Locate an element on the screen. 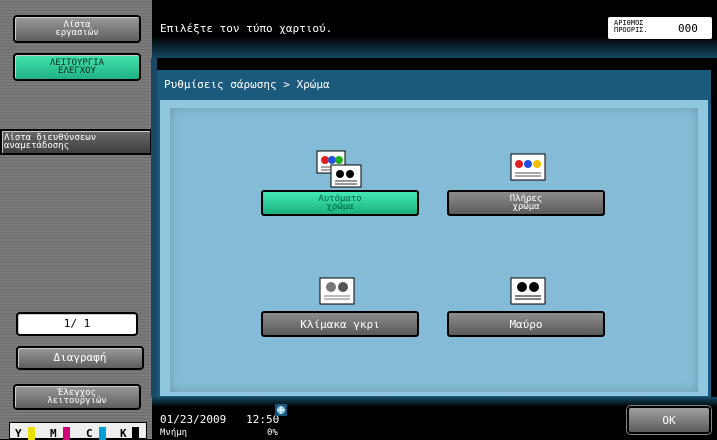  memory-label: Μνήμη is located at coordinates (174, 433).